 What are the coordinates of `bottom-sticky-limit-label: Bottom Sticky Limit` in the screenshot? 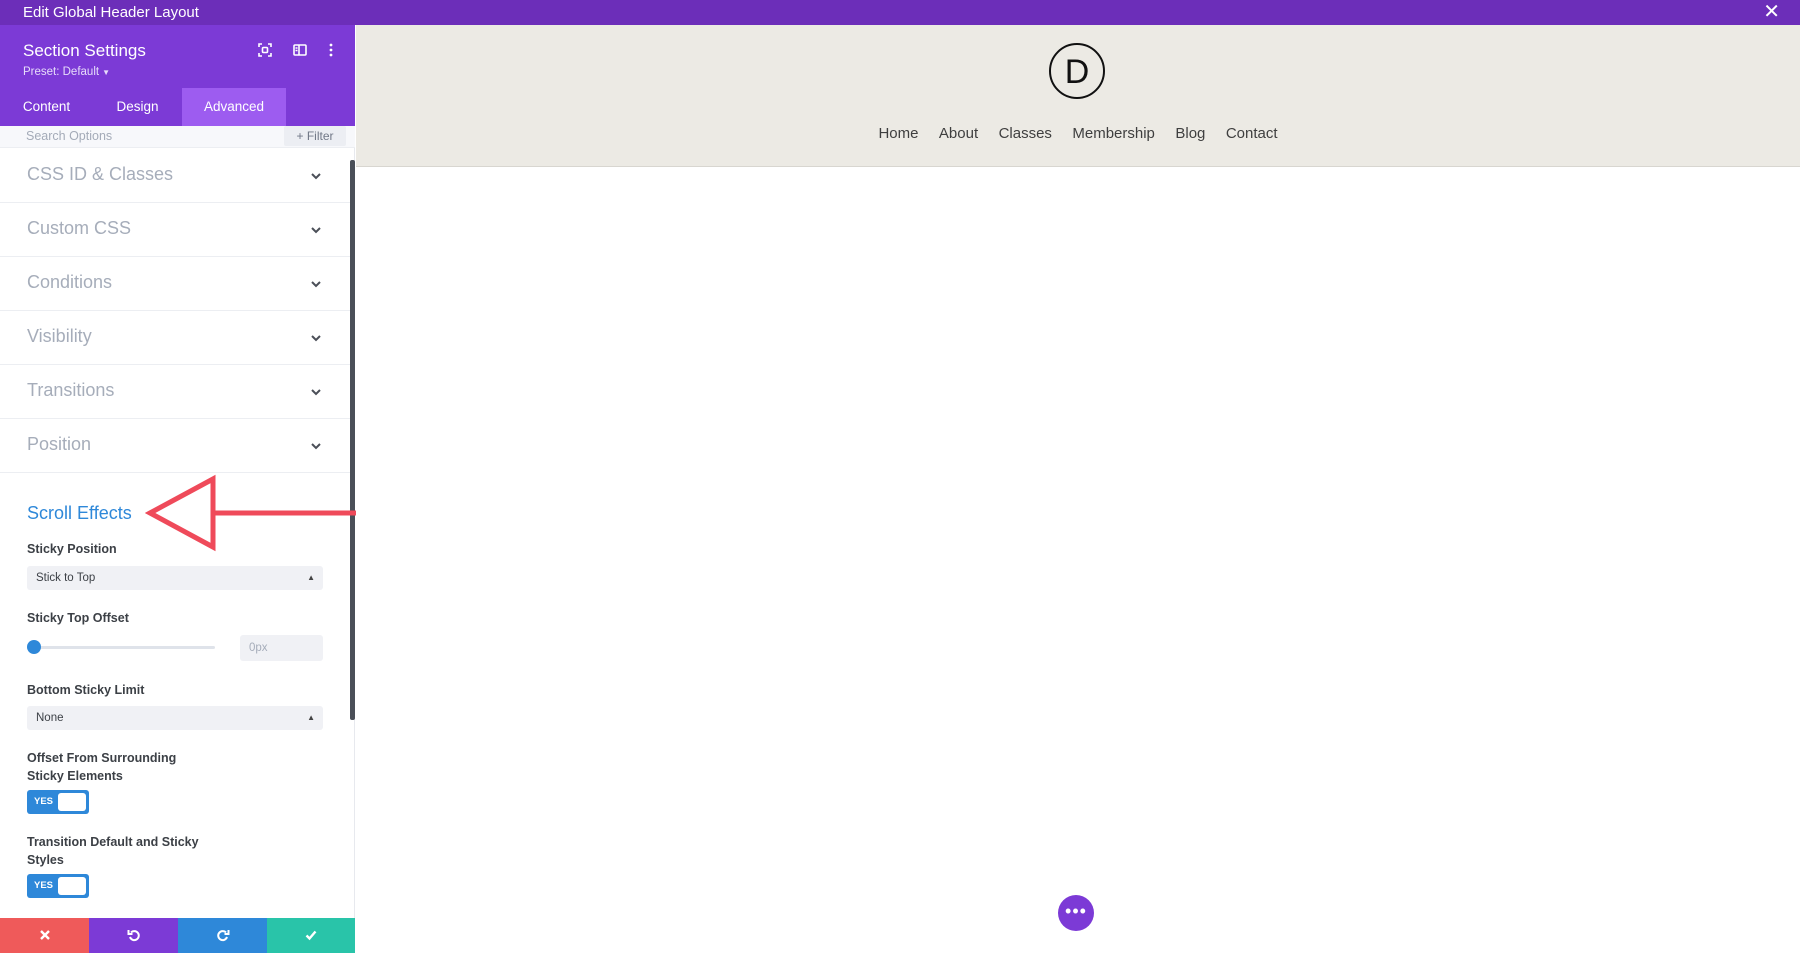 It's located at (86, 690).